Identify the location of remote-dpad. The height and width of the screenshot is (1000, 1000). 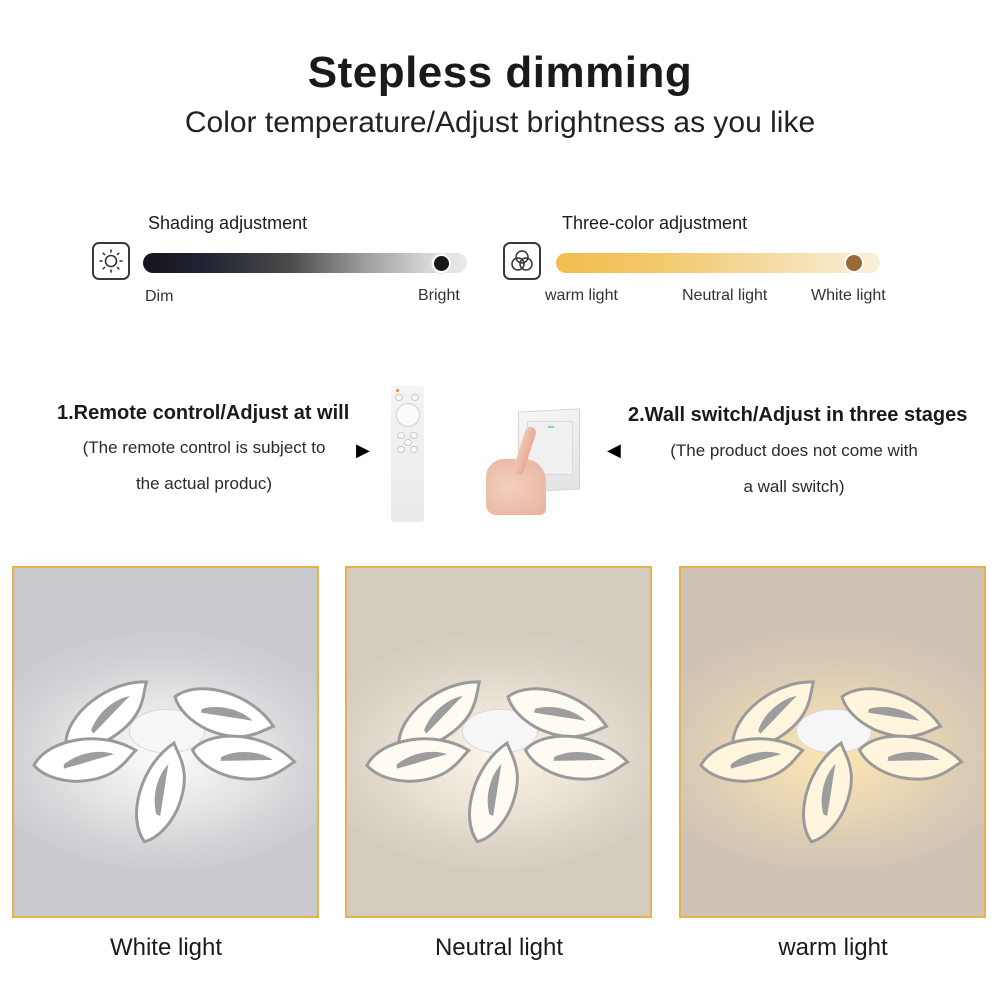
(408, 415).